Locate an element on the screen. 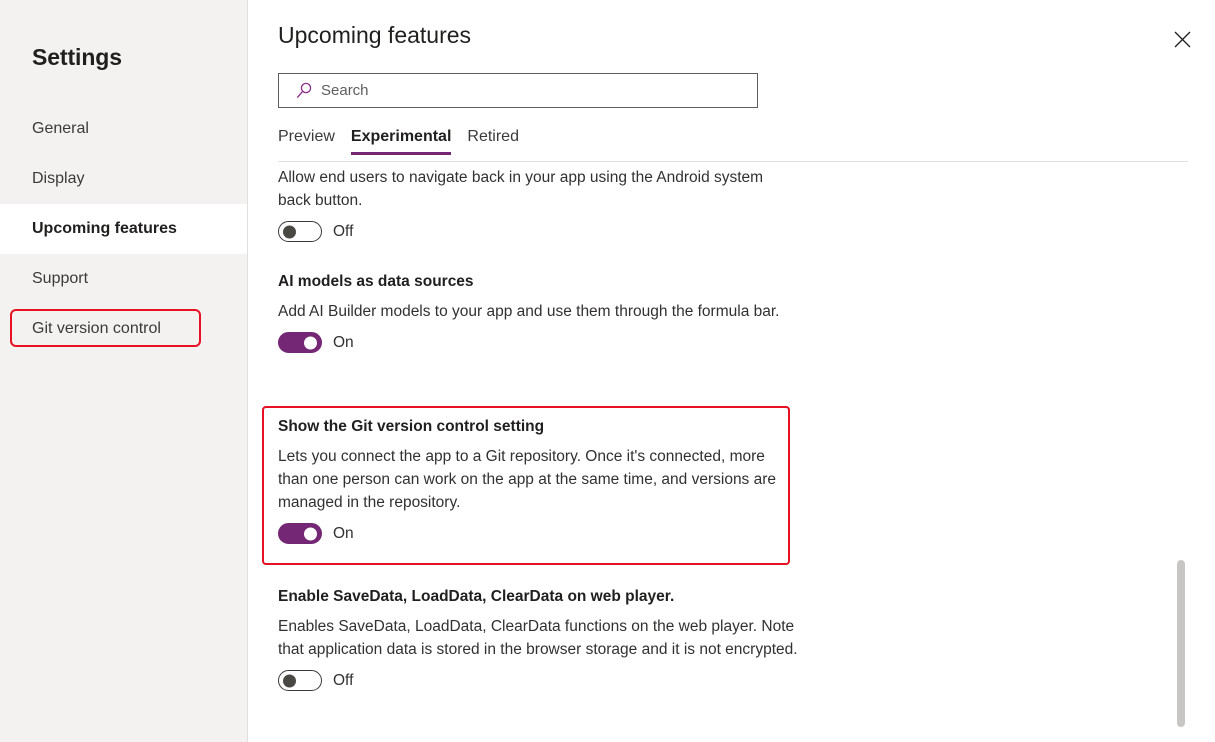 The width and height of the screenshot is (1215, 742). tab-retired: Retired is located at coordinates (493, 141).